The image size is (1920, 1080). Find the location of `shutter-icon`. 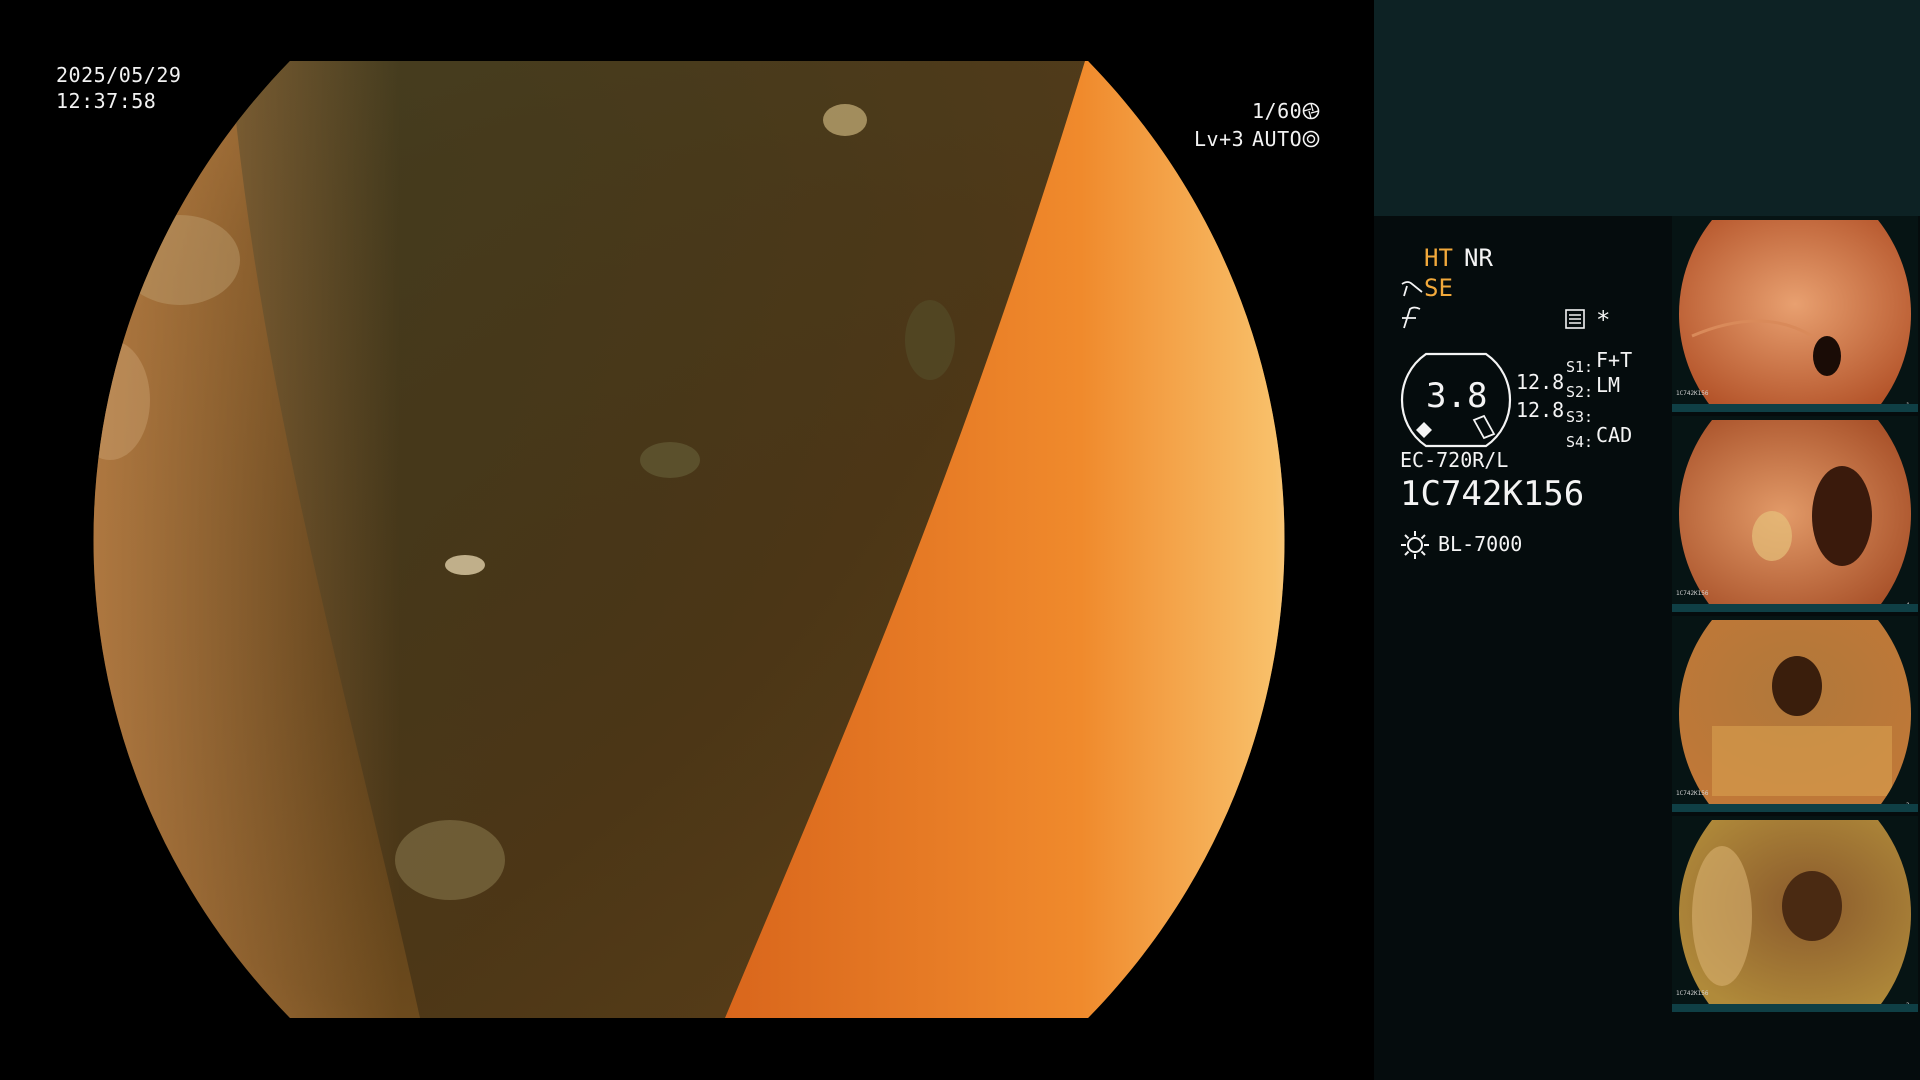

shutter-icon is located at coordinates (1311, 111).